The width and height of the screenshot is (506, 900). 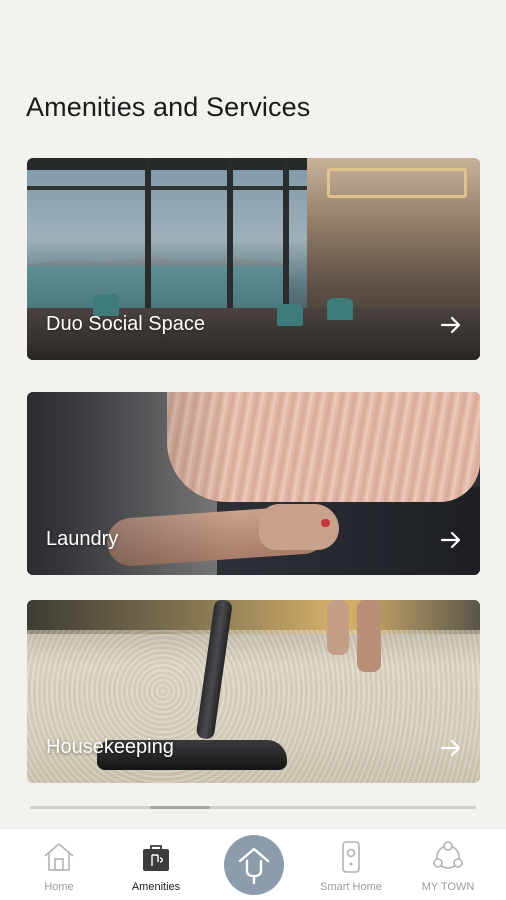 What do you see at coordinates (397, 183) in the screenshot?
I see `card-image-ceiling-light` at bounding box center [397, 183].